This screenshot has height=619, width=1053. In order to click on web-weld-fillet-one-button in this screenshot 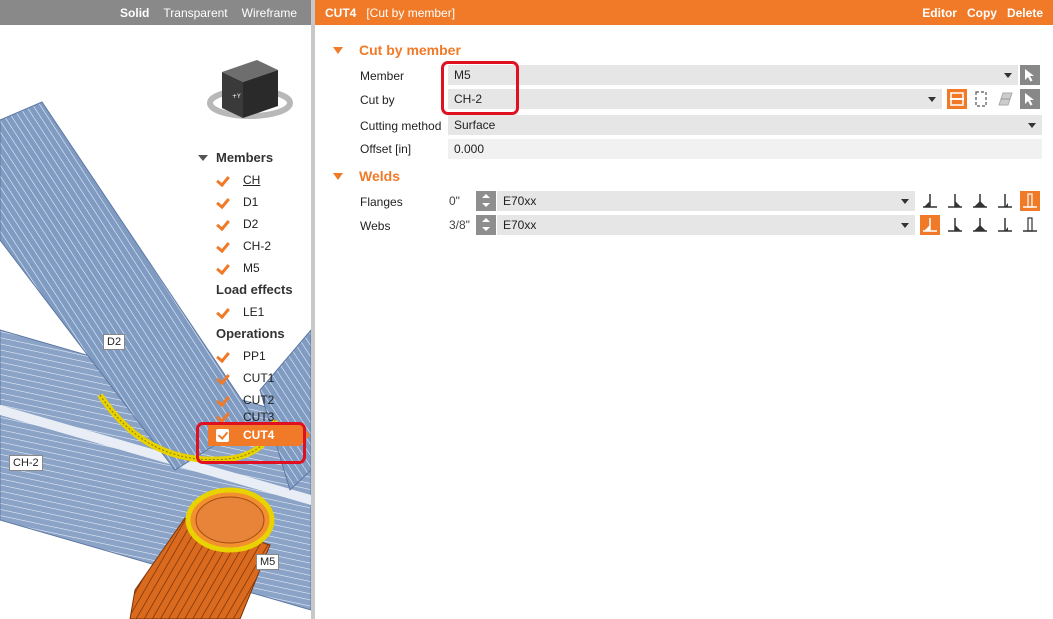, I will do `click(930, 225)`.